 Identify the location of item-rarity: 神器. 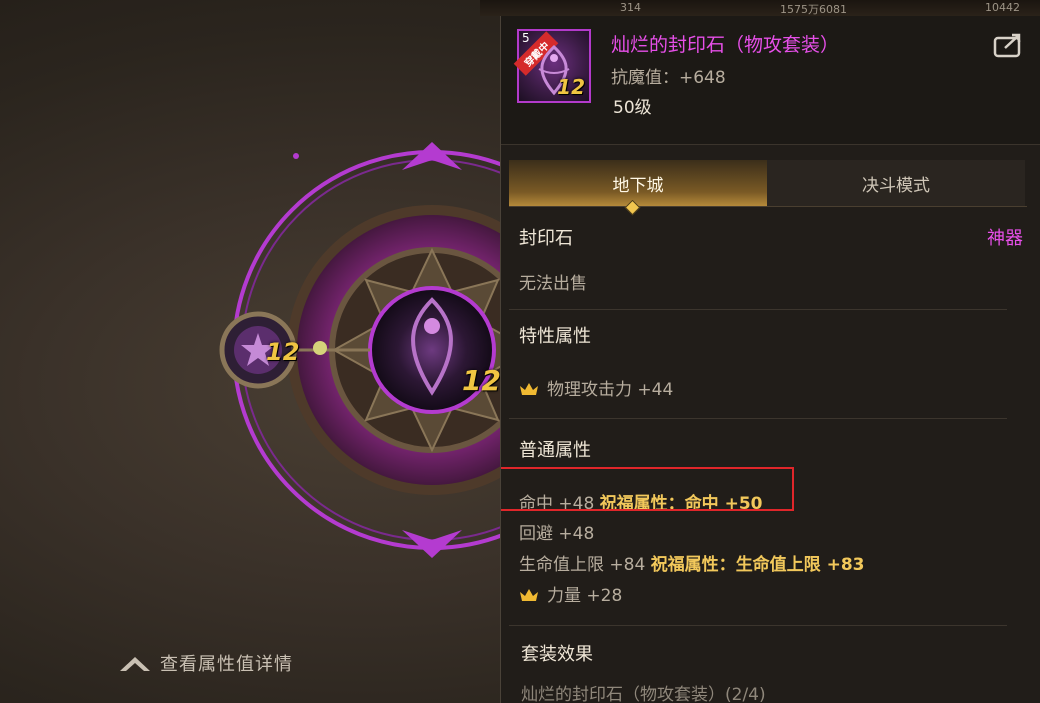
(1005, 238).